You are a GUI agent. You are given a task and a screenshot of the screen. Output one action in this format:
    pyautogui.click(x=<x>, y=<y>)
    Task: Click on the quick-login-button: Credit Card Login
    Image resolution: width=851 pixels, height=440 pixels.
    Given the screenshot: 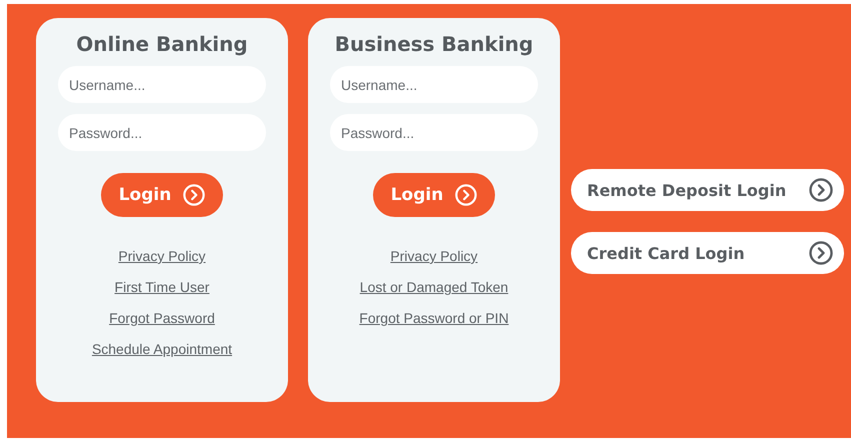 What is the action you would take?
    pyautogui.click(x=707, y=253)
    